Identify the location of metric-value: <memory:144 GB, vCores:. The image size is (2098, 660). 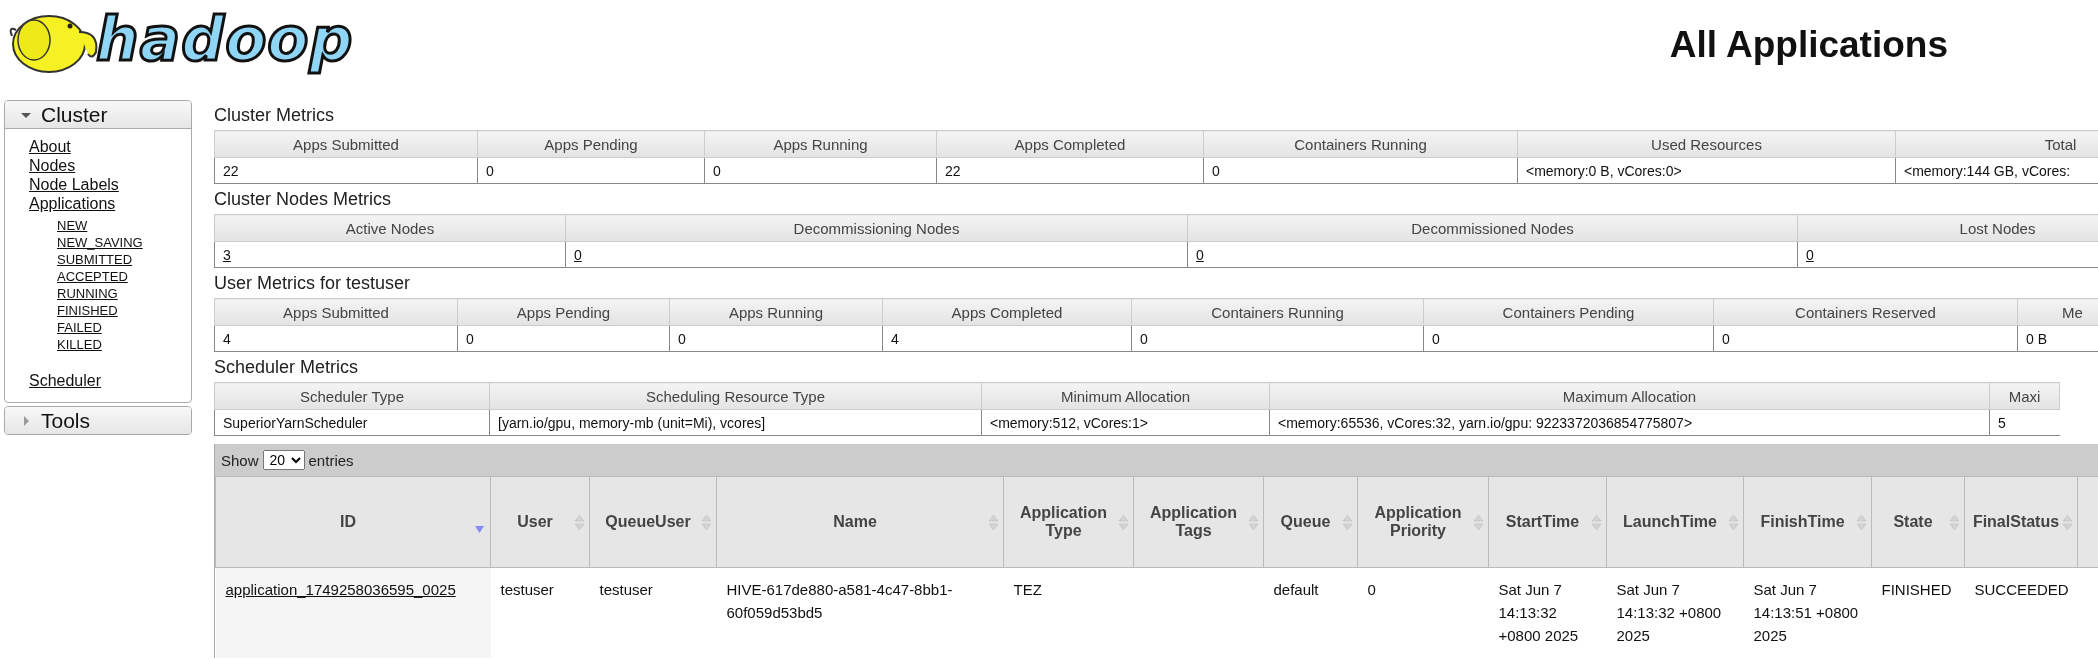
(1987, 170).